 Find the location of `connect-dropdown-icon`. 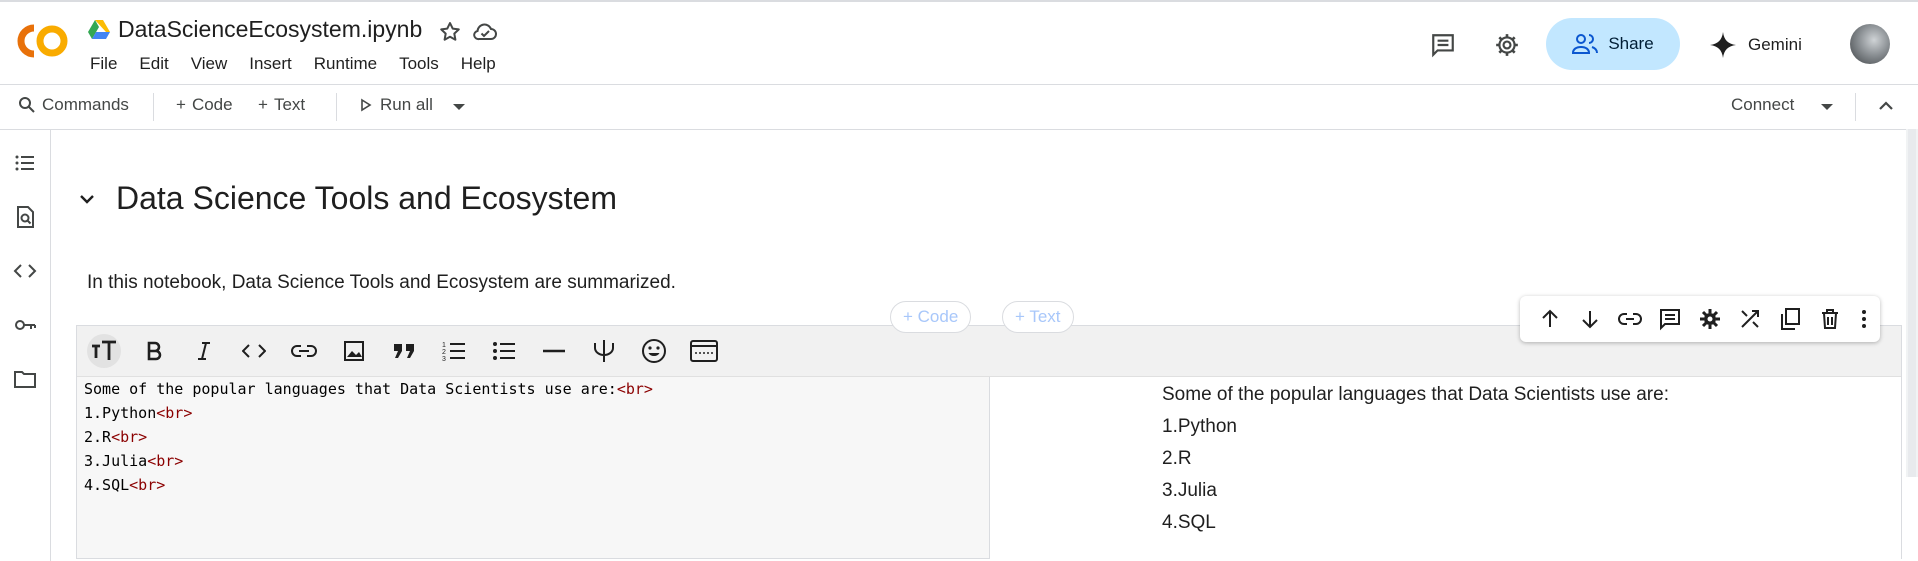

connect-dropdown-icon is located at coordinates (1827, 107).